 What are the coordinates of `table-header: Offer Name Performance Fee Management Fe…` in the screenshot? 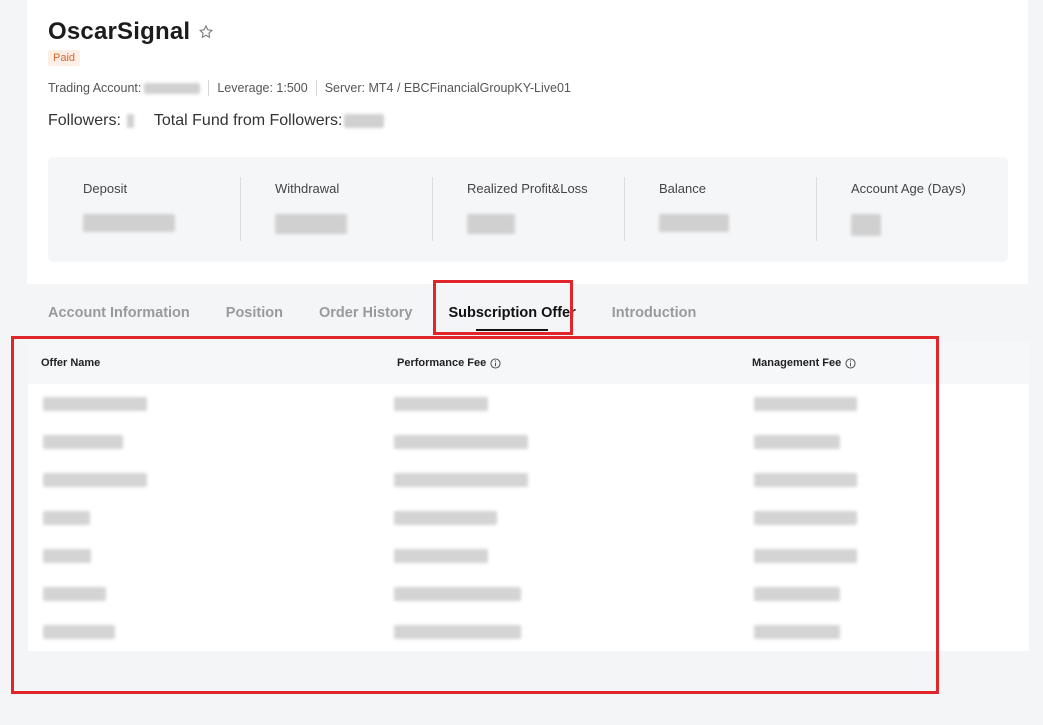 It's located at (528, 363).